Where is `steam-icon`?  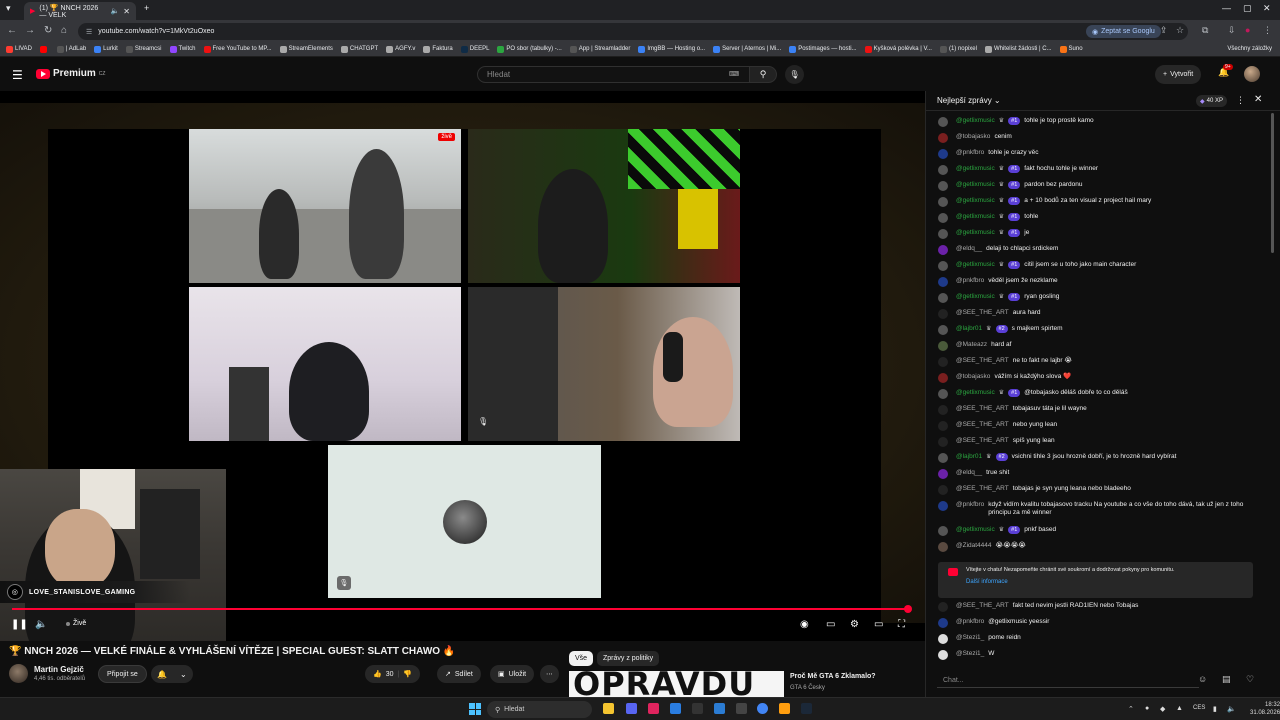 steam-icon is located at coordinates (806, 708).